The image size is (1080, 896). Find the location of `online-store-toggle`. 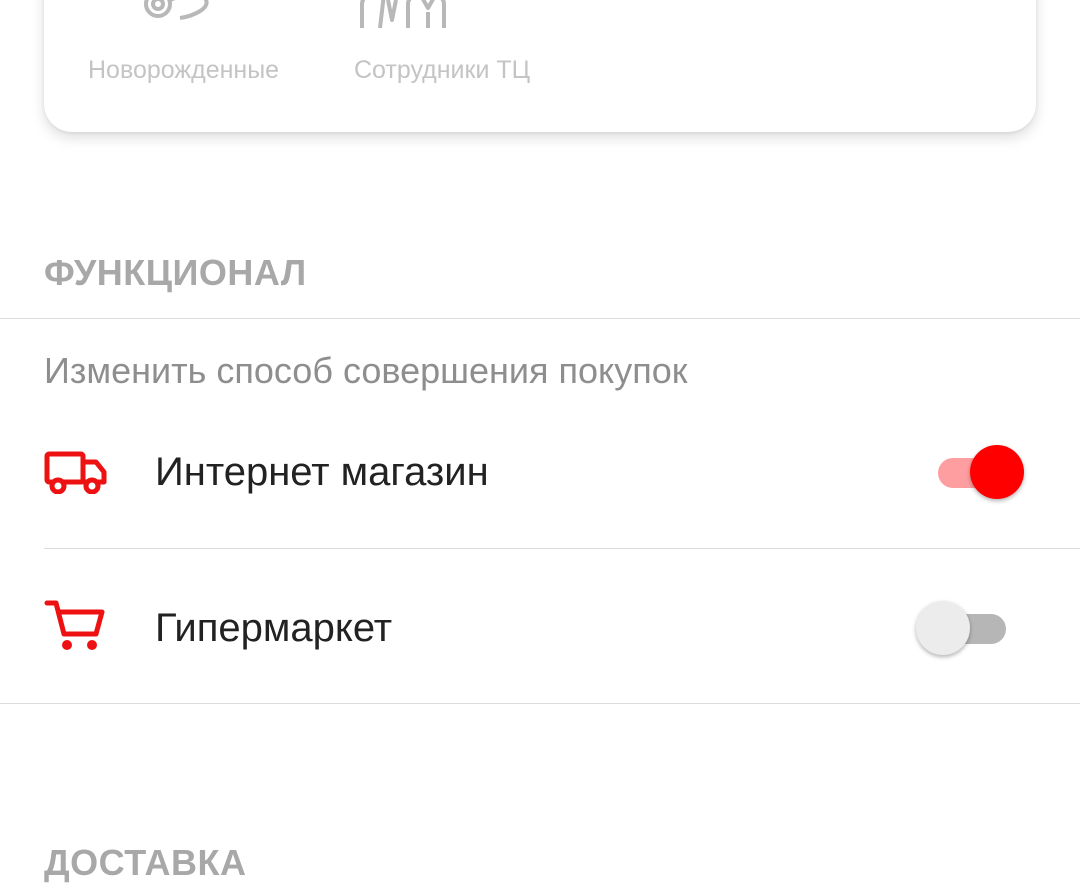

online-store-toggle is located at coordinates (983, 472).